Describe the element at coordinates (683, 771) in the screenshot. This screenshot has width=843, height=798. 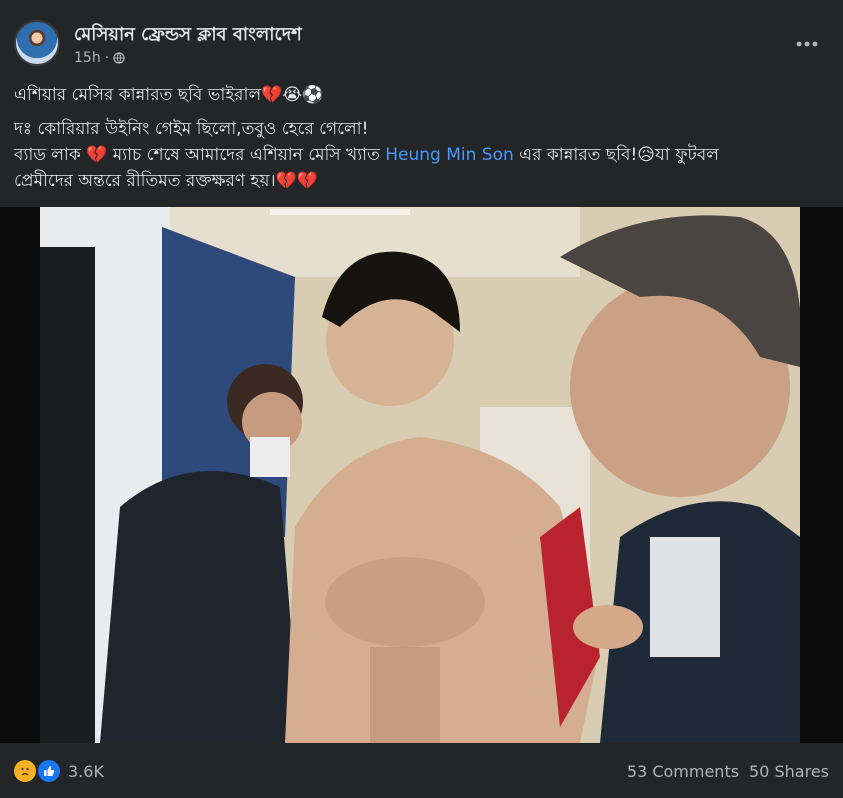
I see `comments-count: 53 Comments` at that location.